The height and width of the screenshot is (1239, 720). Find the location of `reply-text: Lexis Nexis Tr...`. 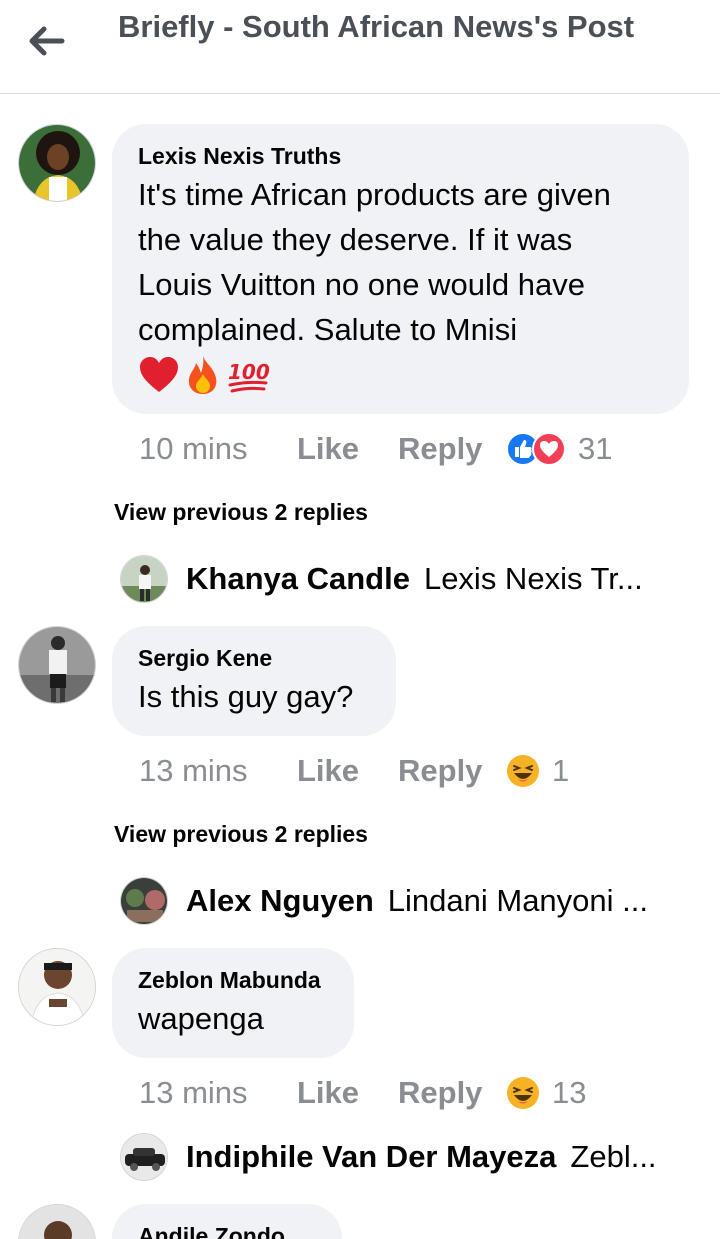

reply-text: Lexis Nexis Tr... is located at coordinates (533, 578).